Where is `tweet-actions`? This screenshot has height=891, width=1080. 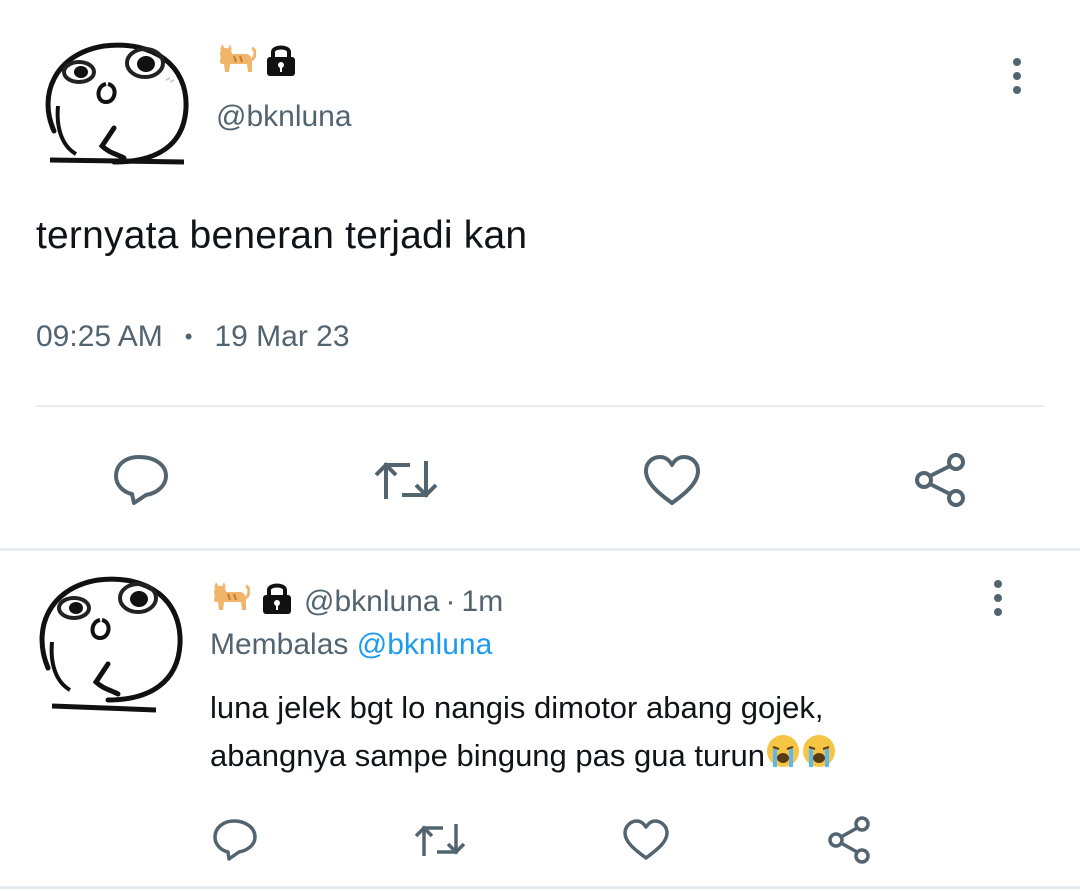 tweet-actions is located at coordinates (540, 480).